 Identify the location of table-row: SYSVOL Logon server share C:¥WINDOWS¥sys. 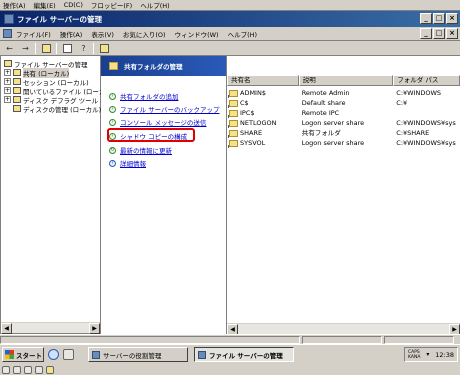
(343, 143).